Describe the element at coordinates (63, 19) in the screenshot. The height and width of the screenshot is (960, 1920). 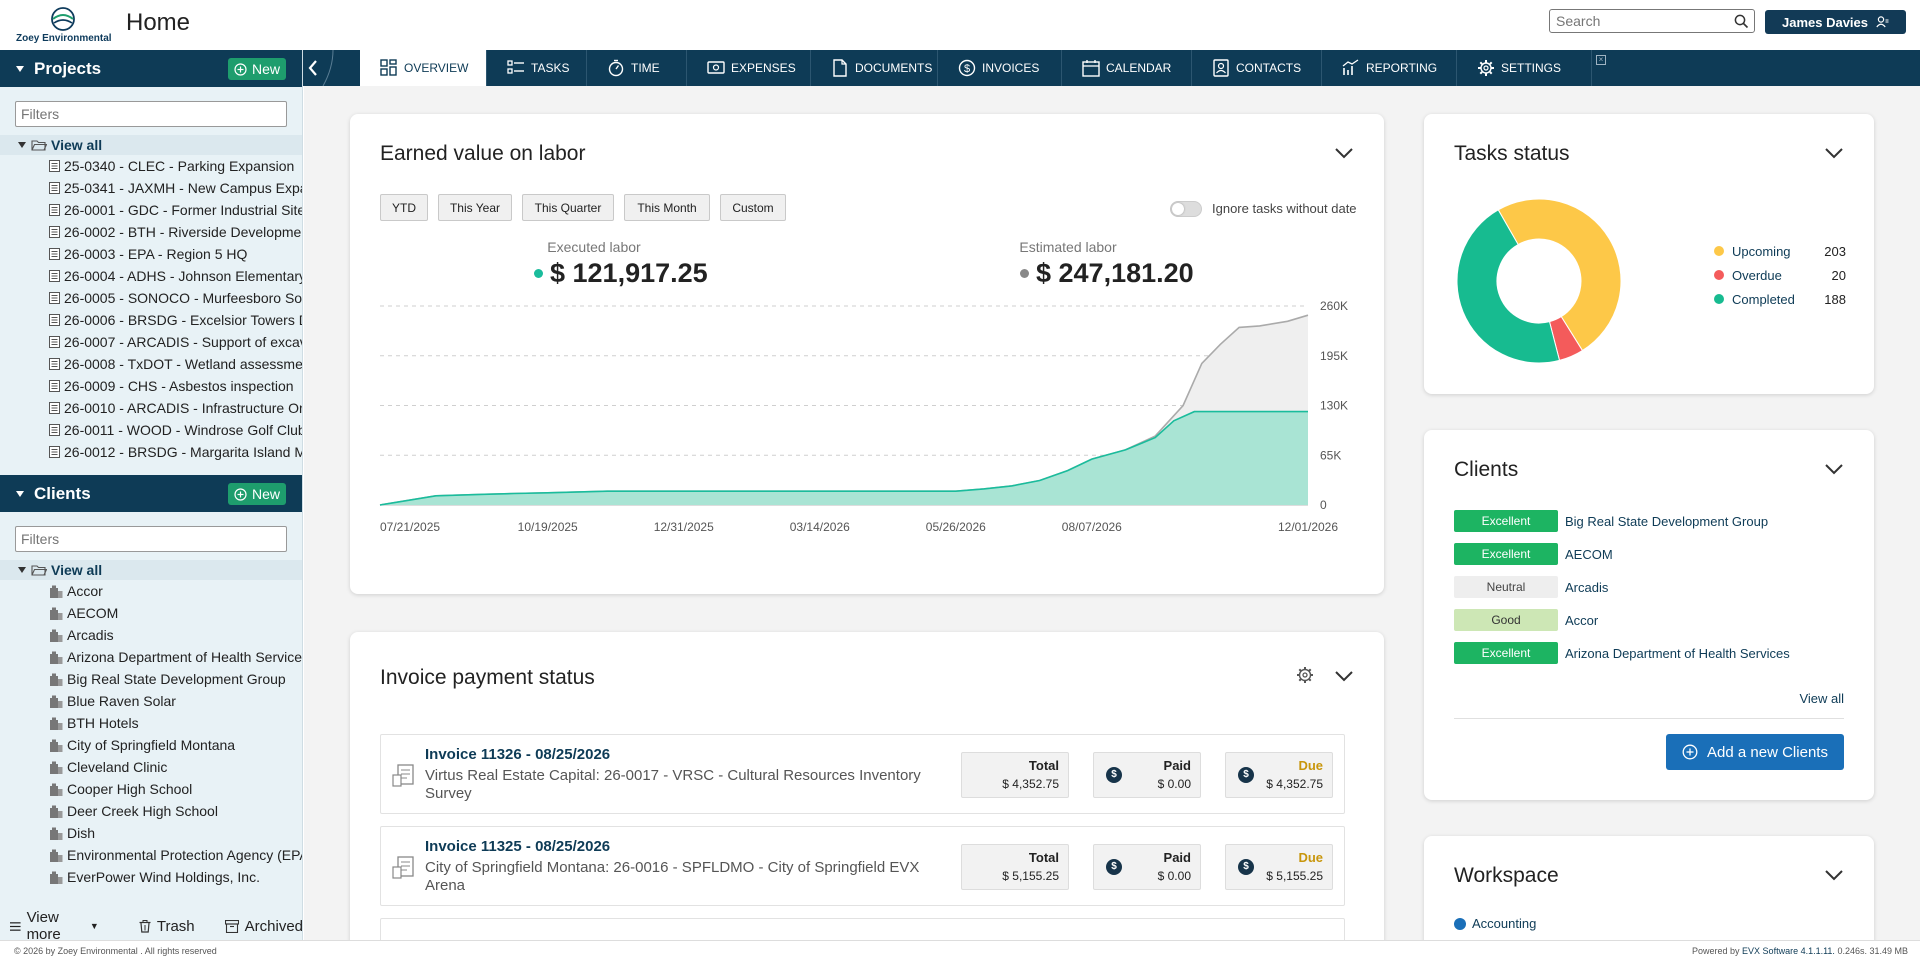
I see `logo-icon` at that location.